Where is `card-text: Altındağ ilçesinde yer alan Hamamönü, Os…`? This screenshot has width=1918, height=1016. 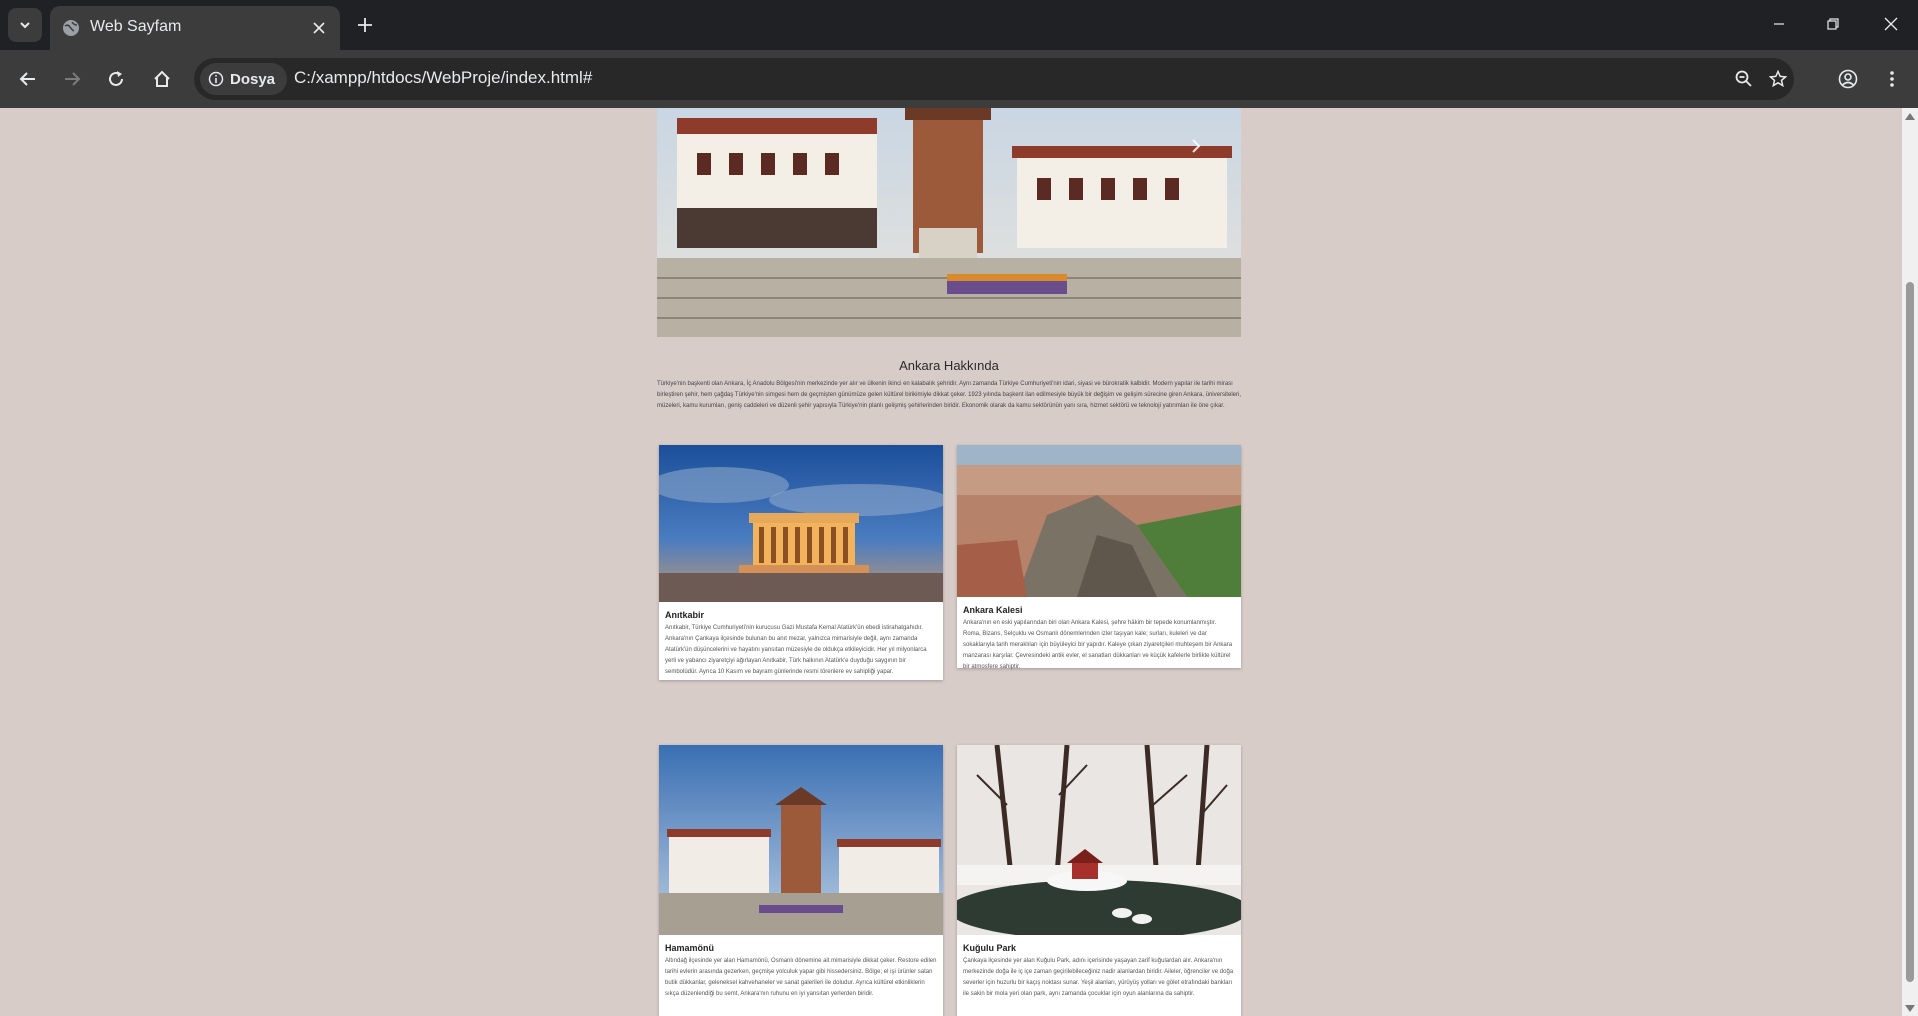 card-text: Altındağ ilçesinde yer alan Hamamönü, Os… is located at coordinates (801, 977).